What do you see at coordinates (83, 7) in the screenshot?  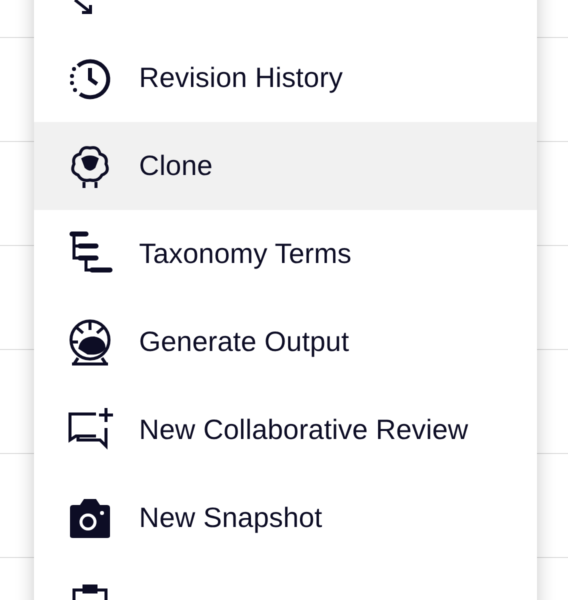 I see `arrow-icon` at bounding box center [83, 7].